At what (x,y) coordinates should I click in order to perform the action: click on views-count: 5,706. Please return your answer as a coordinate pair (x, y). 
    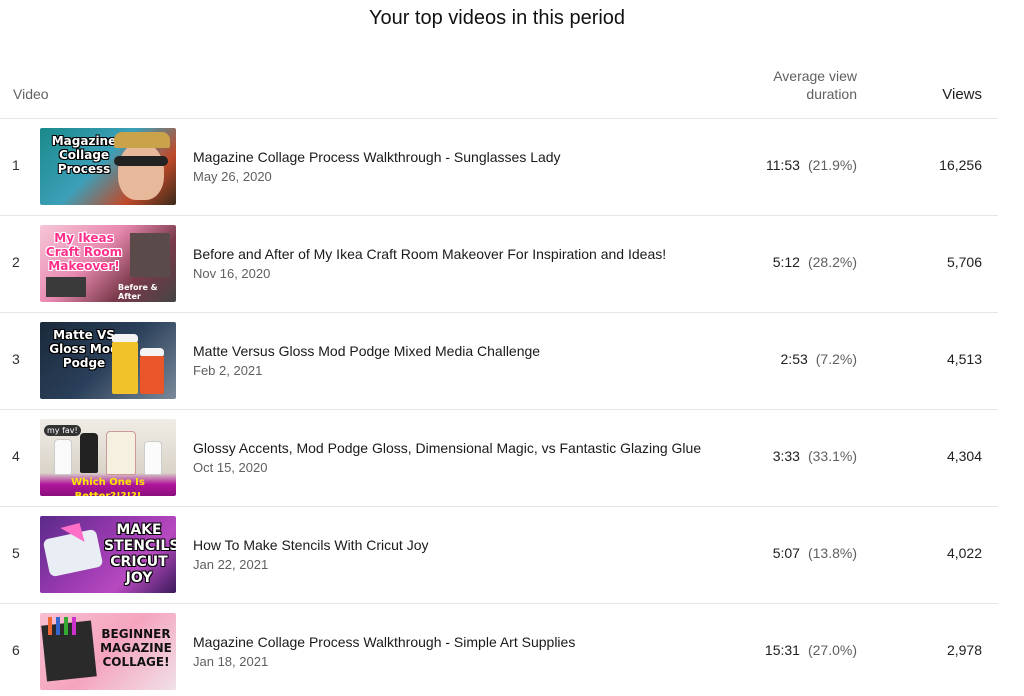
    Looking at the image, I should click on (964, 262).